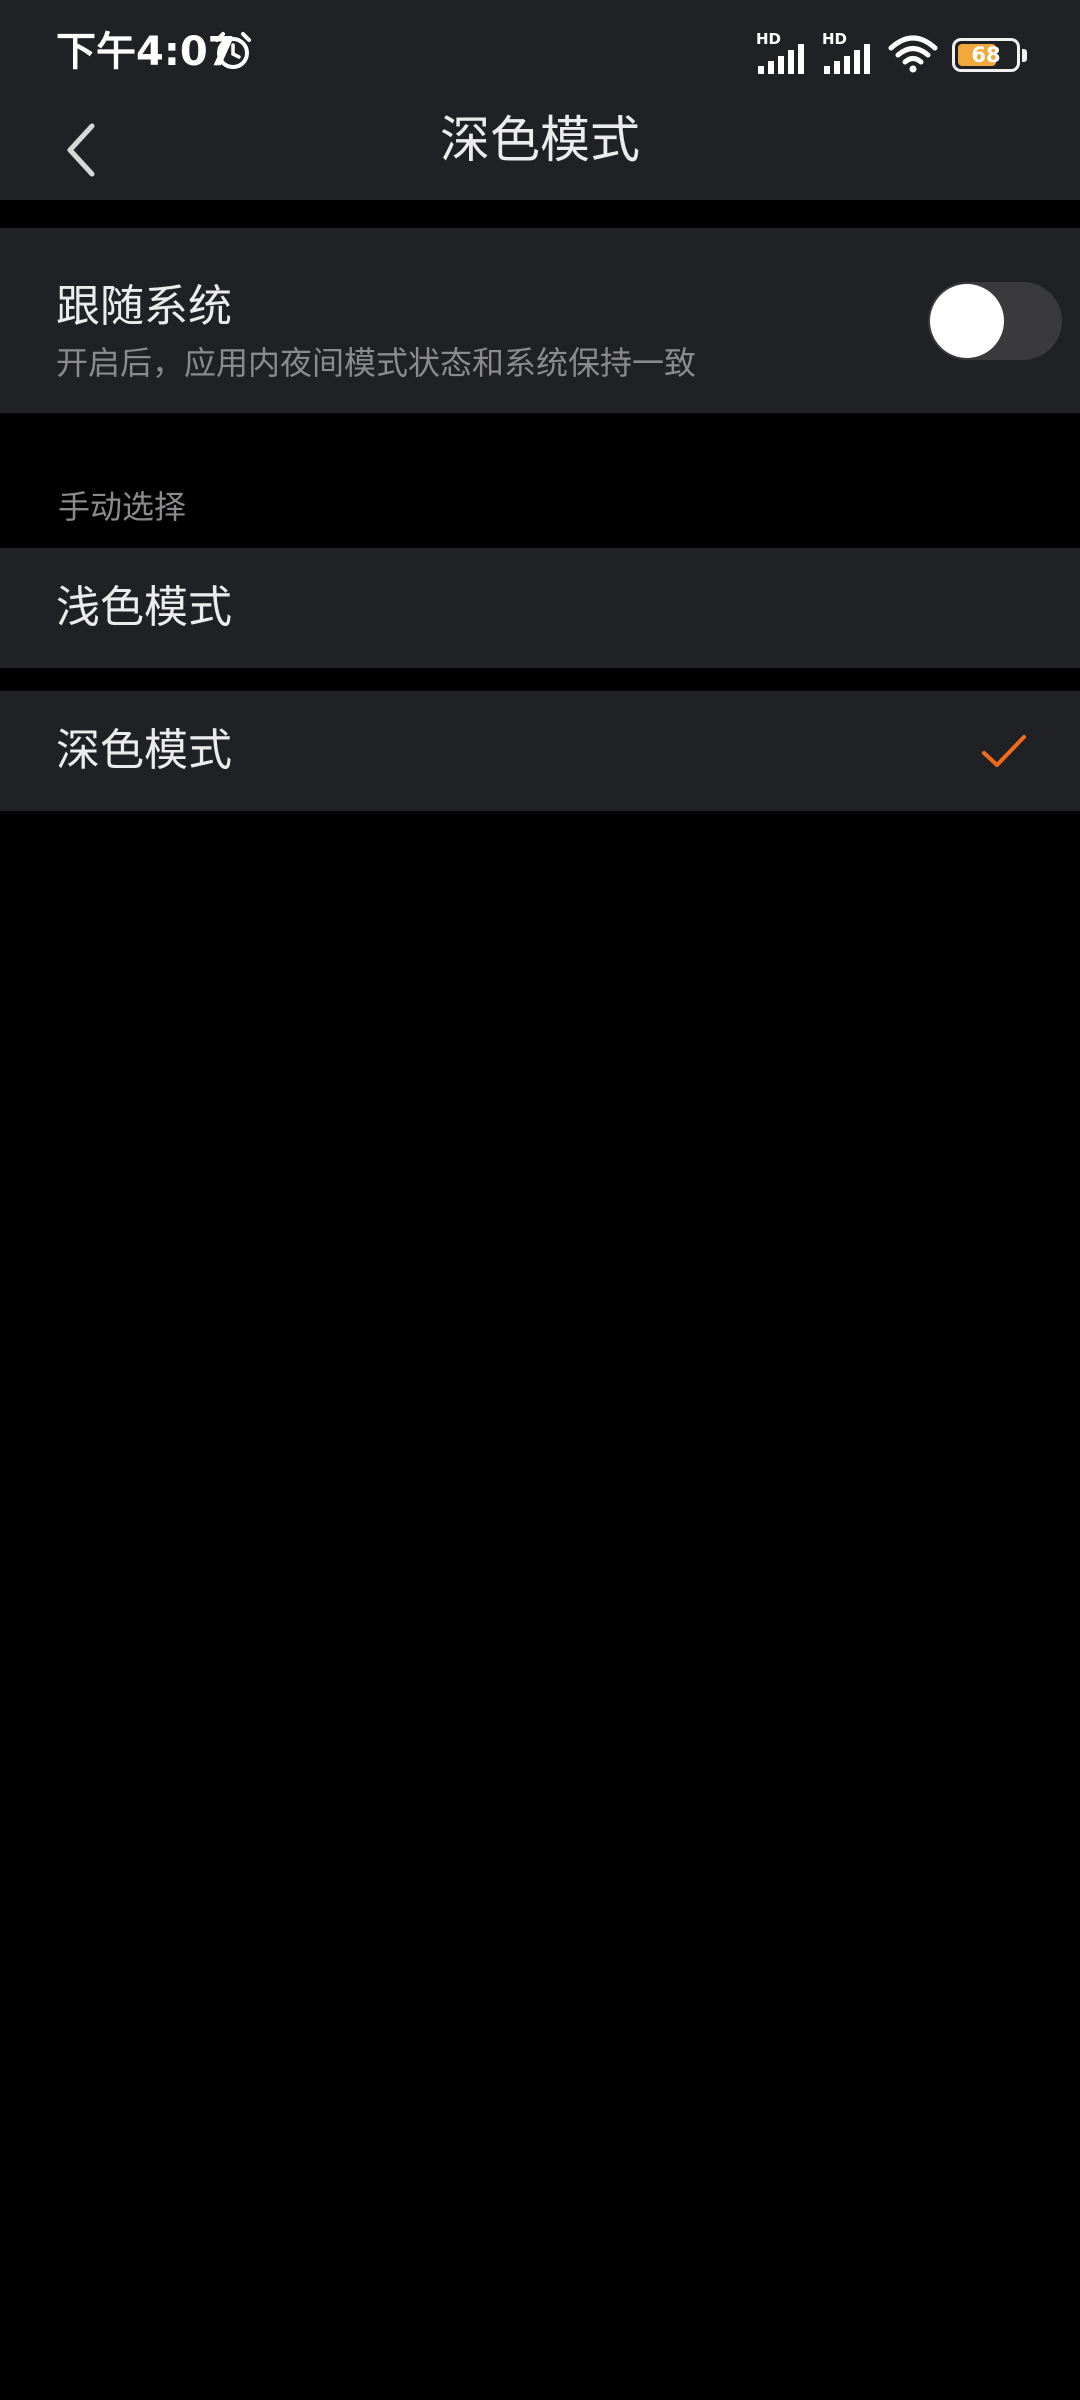 The height and width of the screenshot is (2400, 1080). I want to click on header: 深色模式, so click(540, 150).